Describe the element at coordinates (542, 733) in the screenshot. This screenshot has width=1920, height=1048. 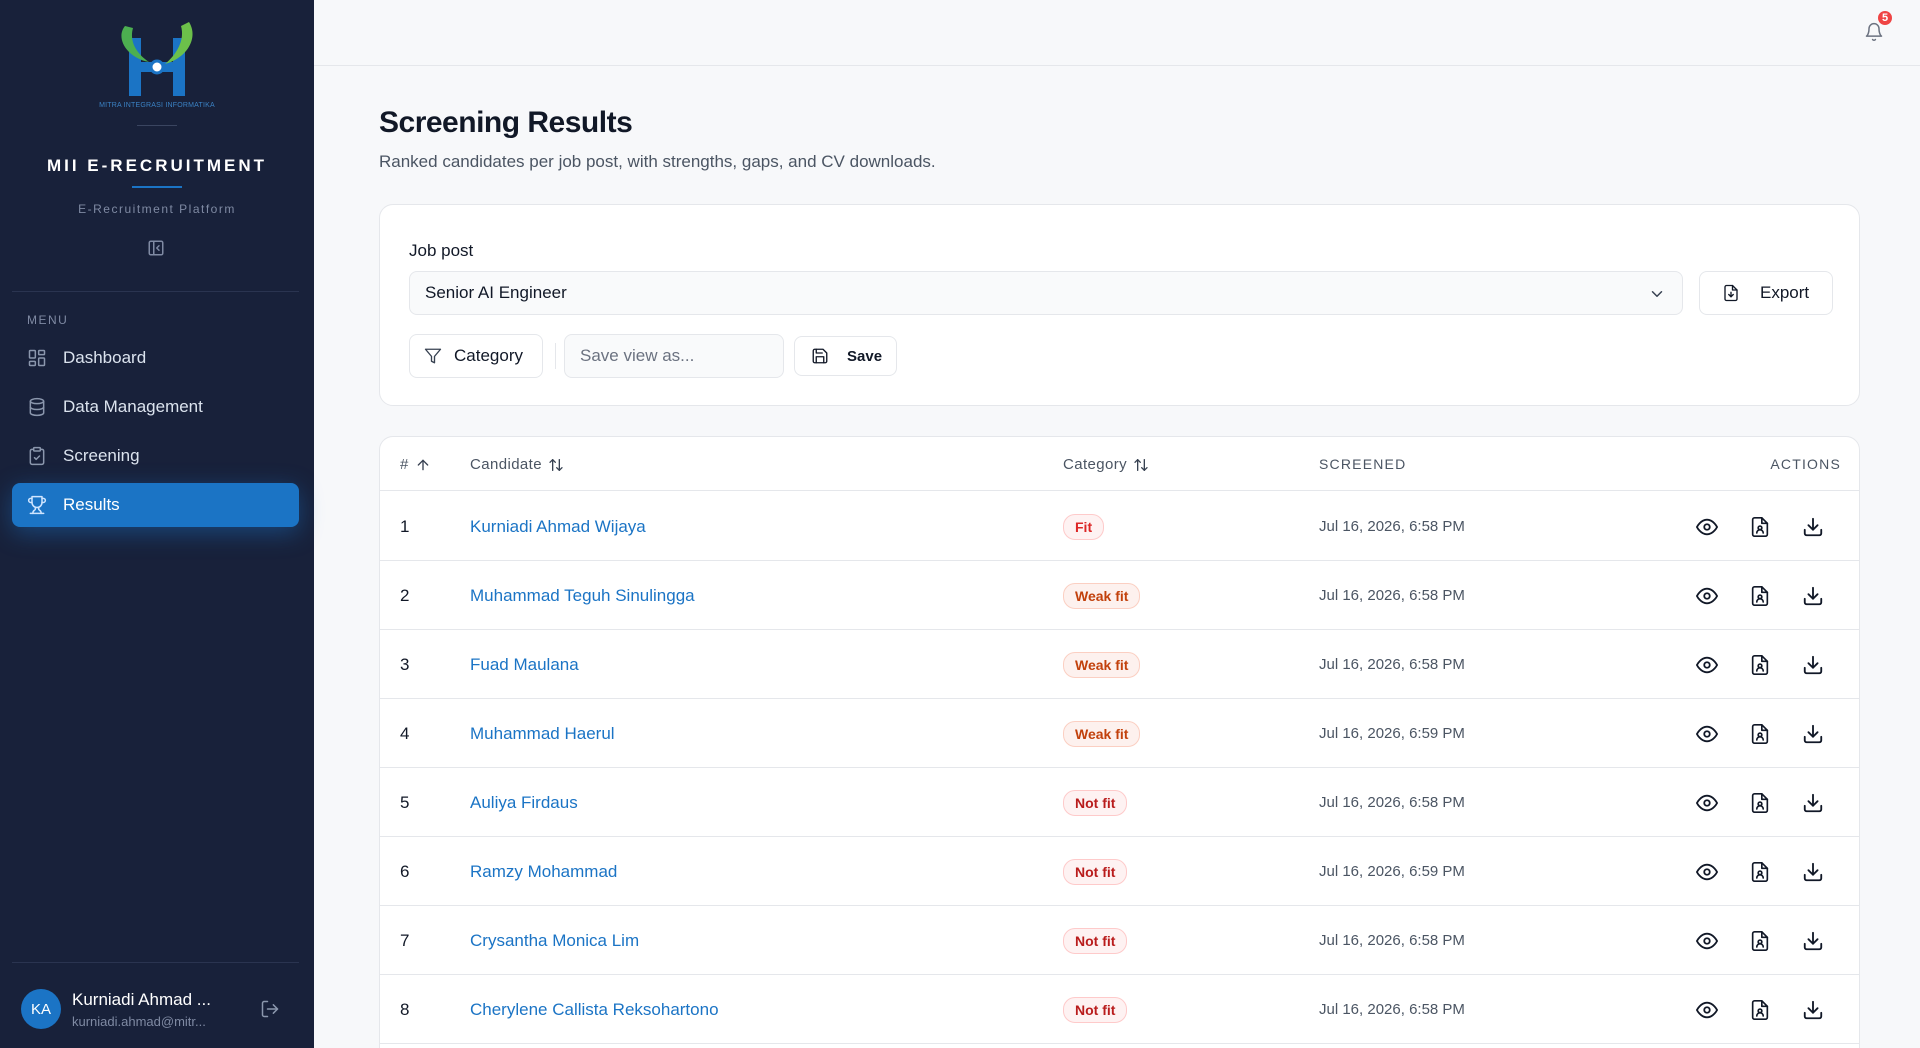
I see `candidate-name-link: Muhammad Haerul` at that location.